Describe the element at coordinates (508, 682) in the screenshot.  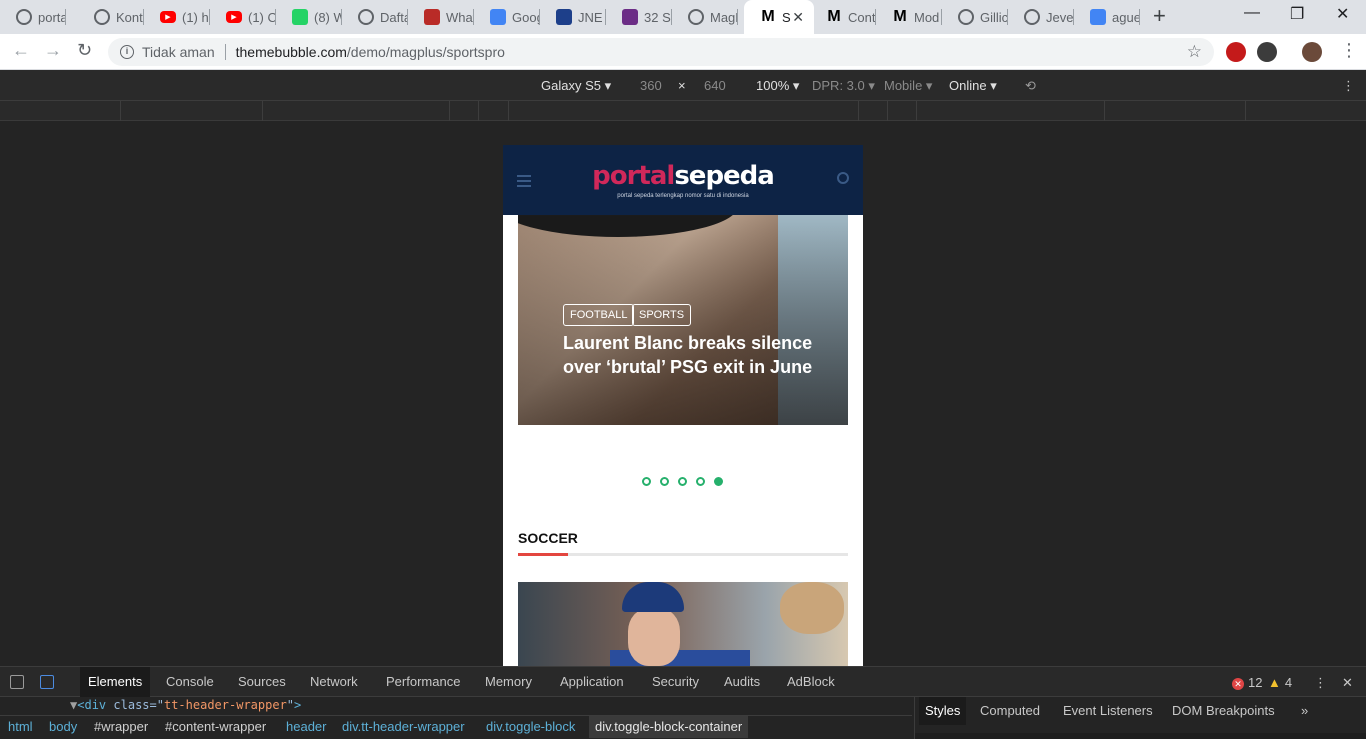
I see `devtools-tab: Memory` at that location.